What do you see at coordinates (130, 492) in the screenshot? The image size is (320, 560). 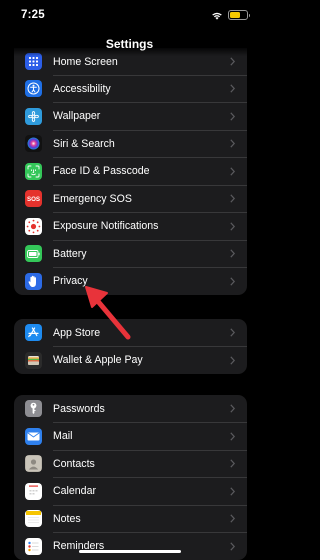 I see `settings-row-calendar: Calendar` at bounding box center [130, 492].